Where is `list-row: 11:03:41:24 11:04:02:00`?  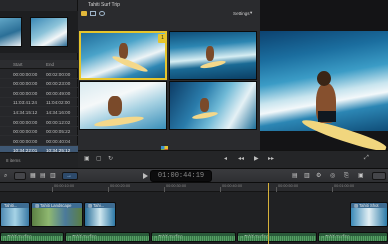
list-row: 11:03:41:24 11:04:02:00 is located at coordinates (39, 103).